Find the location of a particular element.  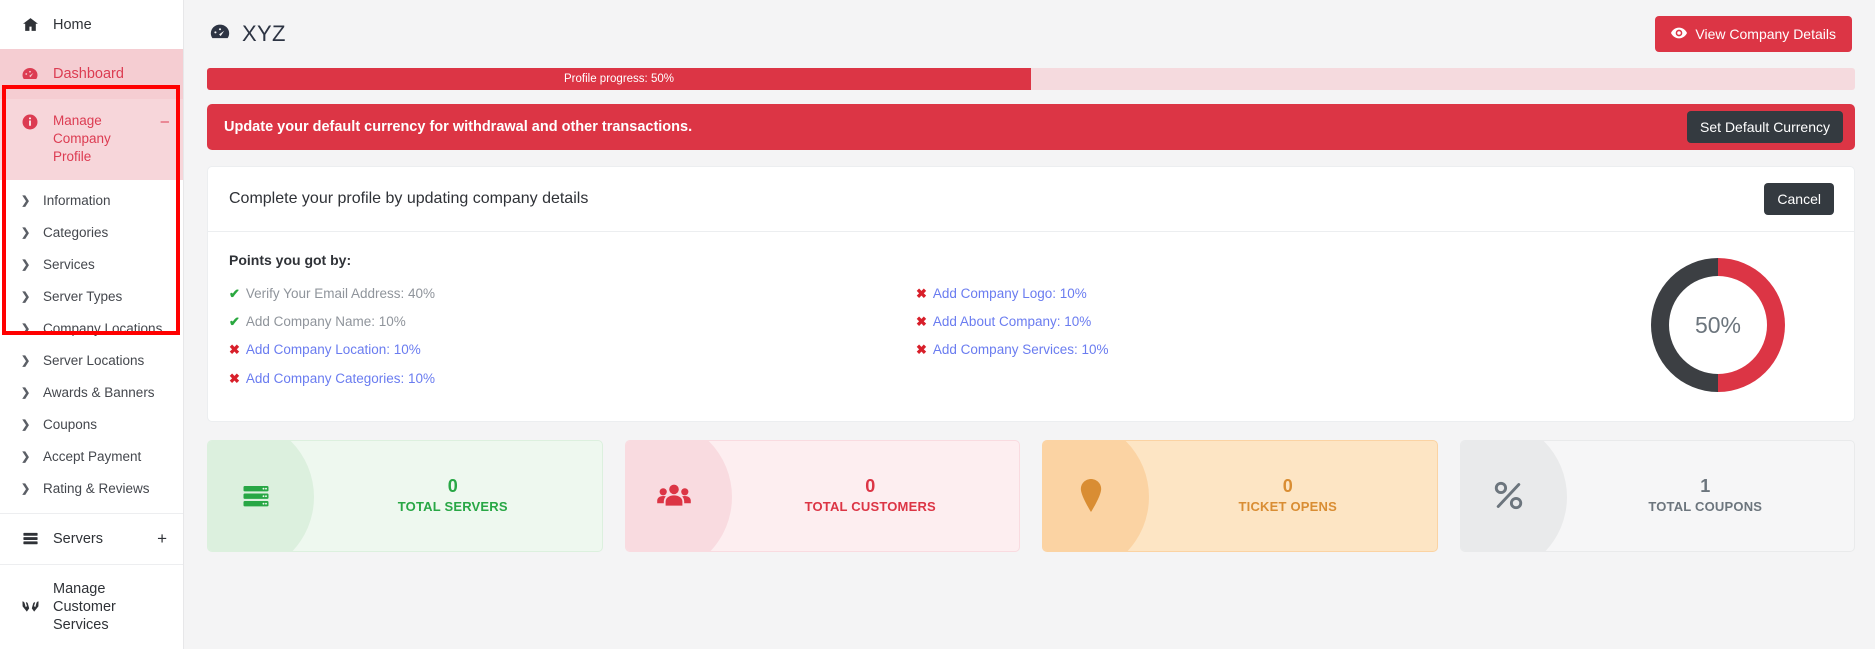

sidebar-item-services: ❯ Services is located at coordinates (91, 265).